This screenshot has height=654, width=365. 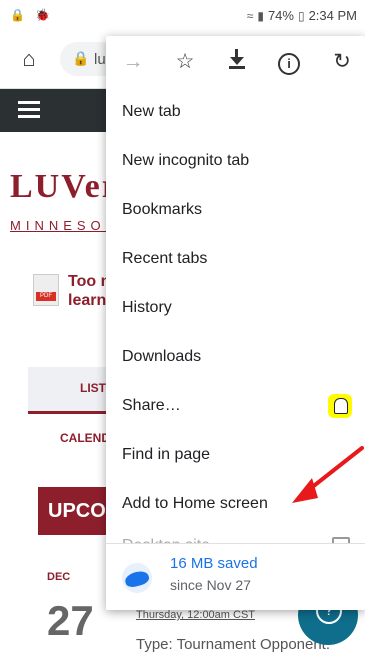 What do you see at coordinates (235, 576) in the screenshot?
I see `data-saver-summary: 16 MB saved since Nov 27` at bounding box center [235, 576].